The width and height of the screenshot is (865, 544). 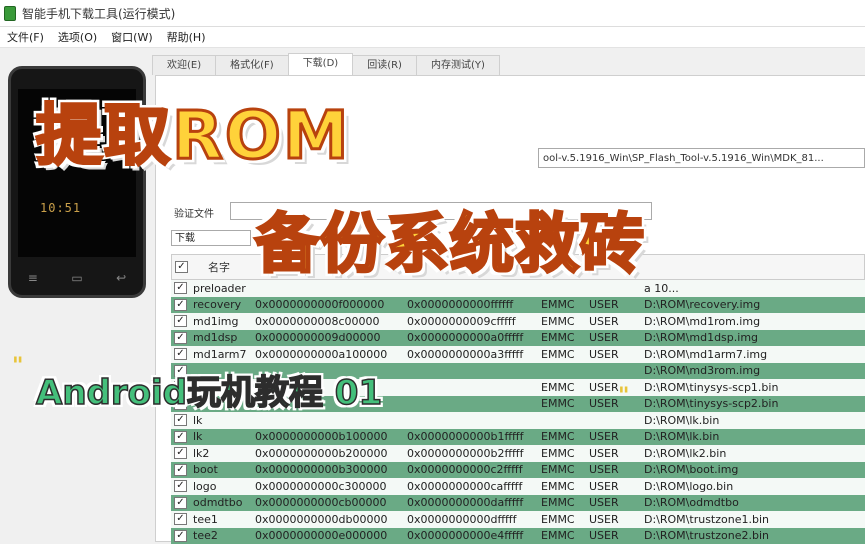 What do you see at coordinates (224, 502) in the screenshot?
I see `partition-name: odmdtbo` at bounding box center [224, 502].